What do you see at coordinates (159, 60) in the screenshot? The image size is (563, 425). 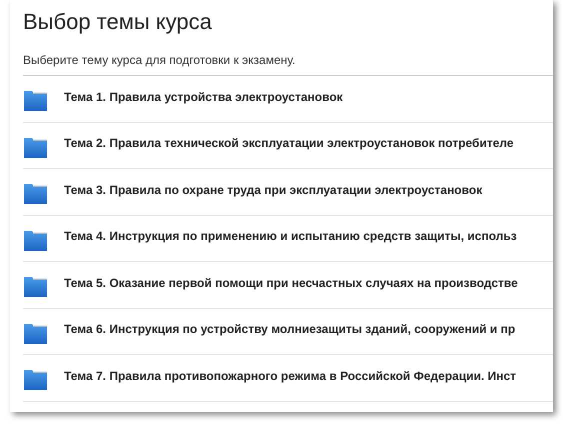 I see `page-subtitle: Выберите тему курса для подготовки к экзамену.` at bounding box center [159, 60].